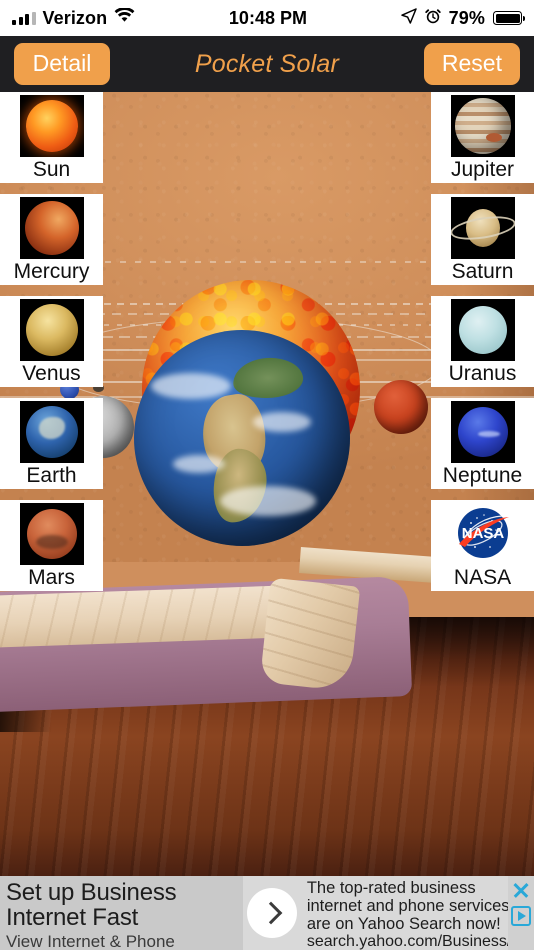 The width and height of the screenshot is (534, 950). I want to click on planet-card-neptune: Neptune, so click(482, 443).